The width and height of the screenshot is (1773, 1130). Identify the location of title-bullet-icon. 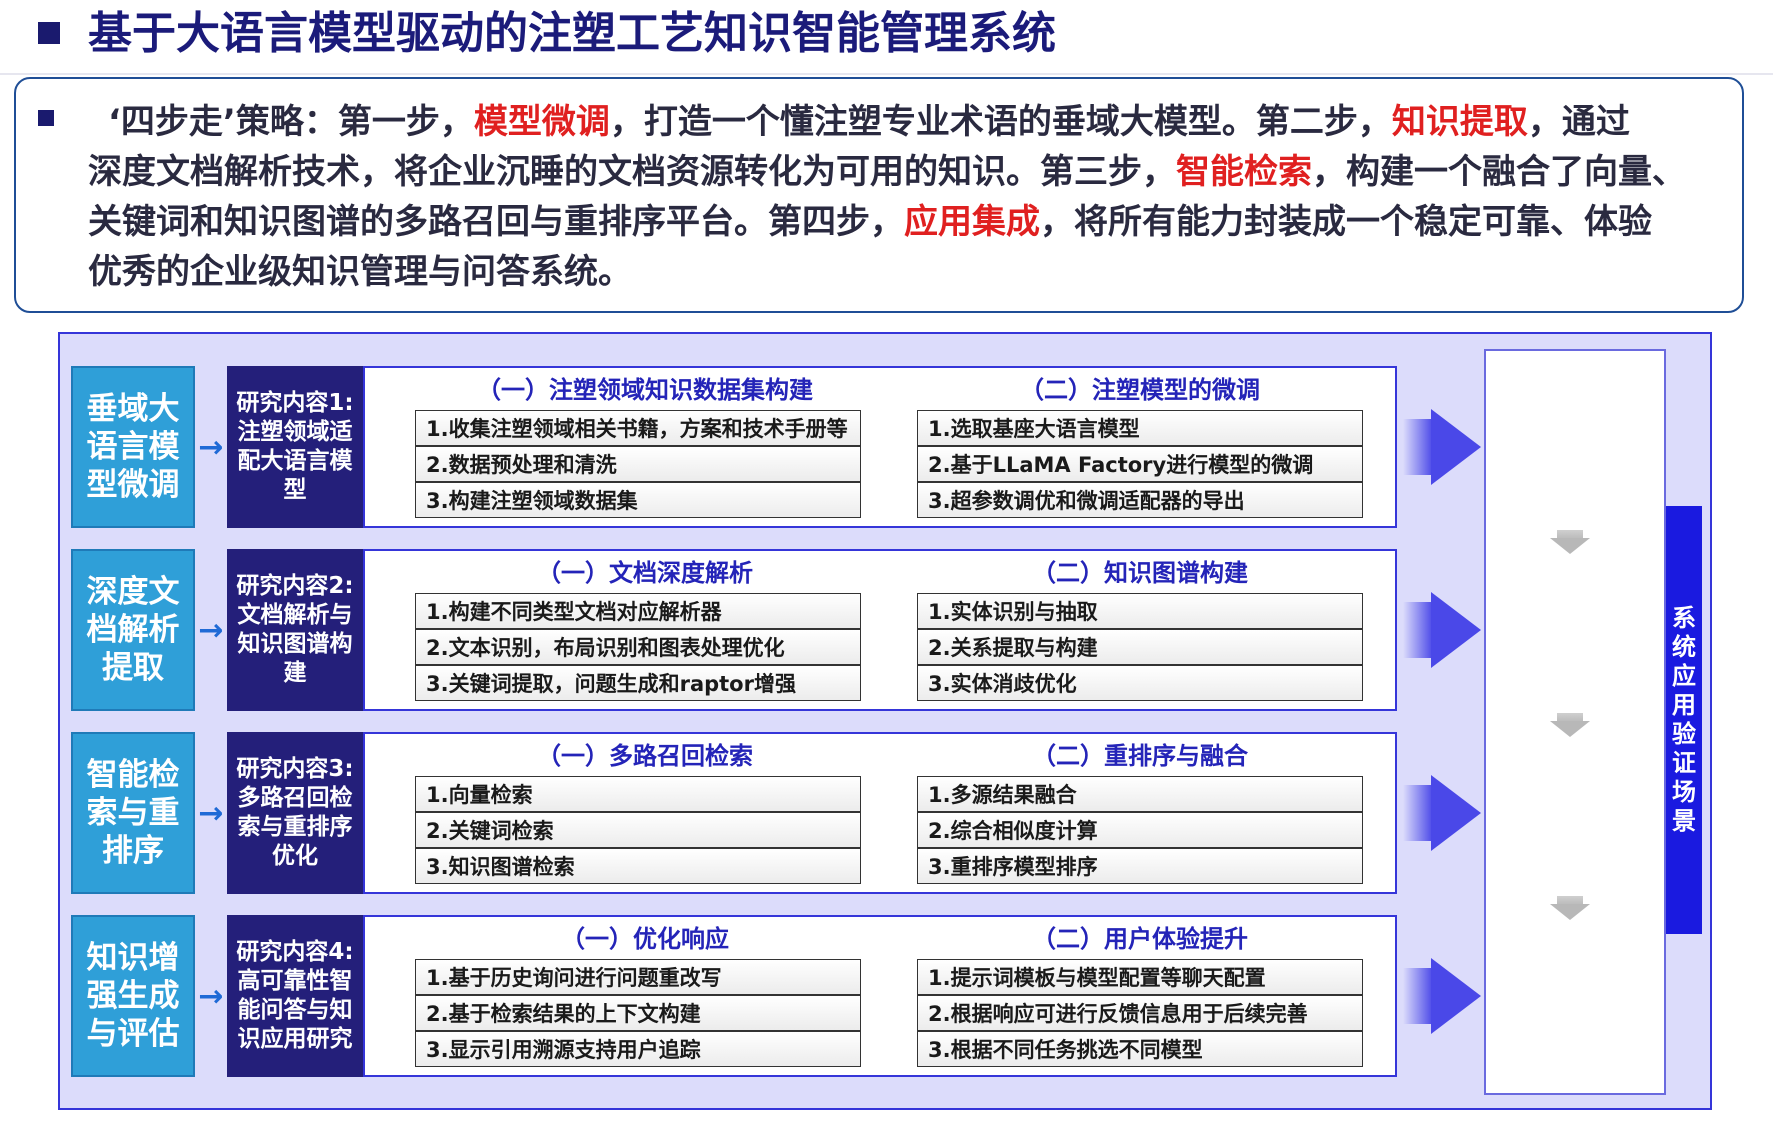
(49, 33).